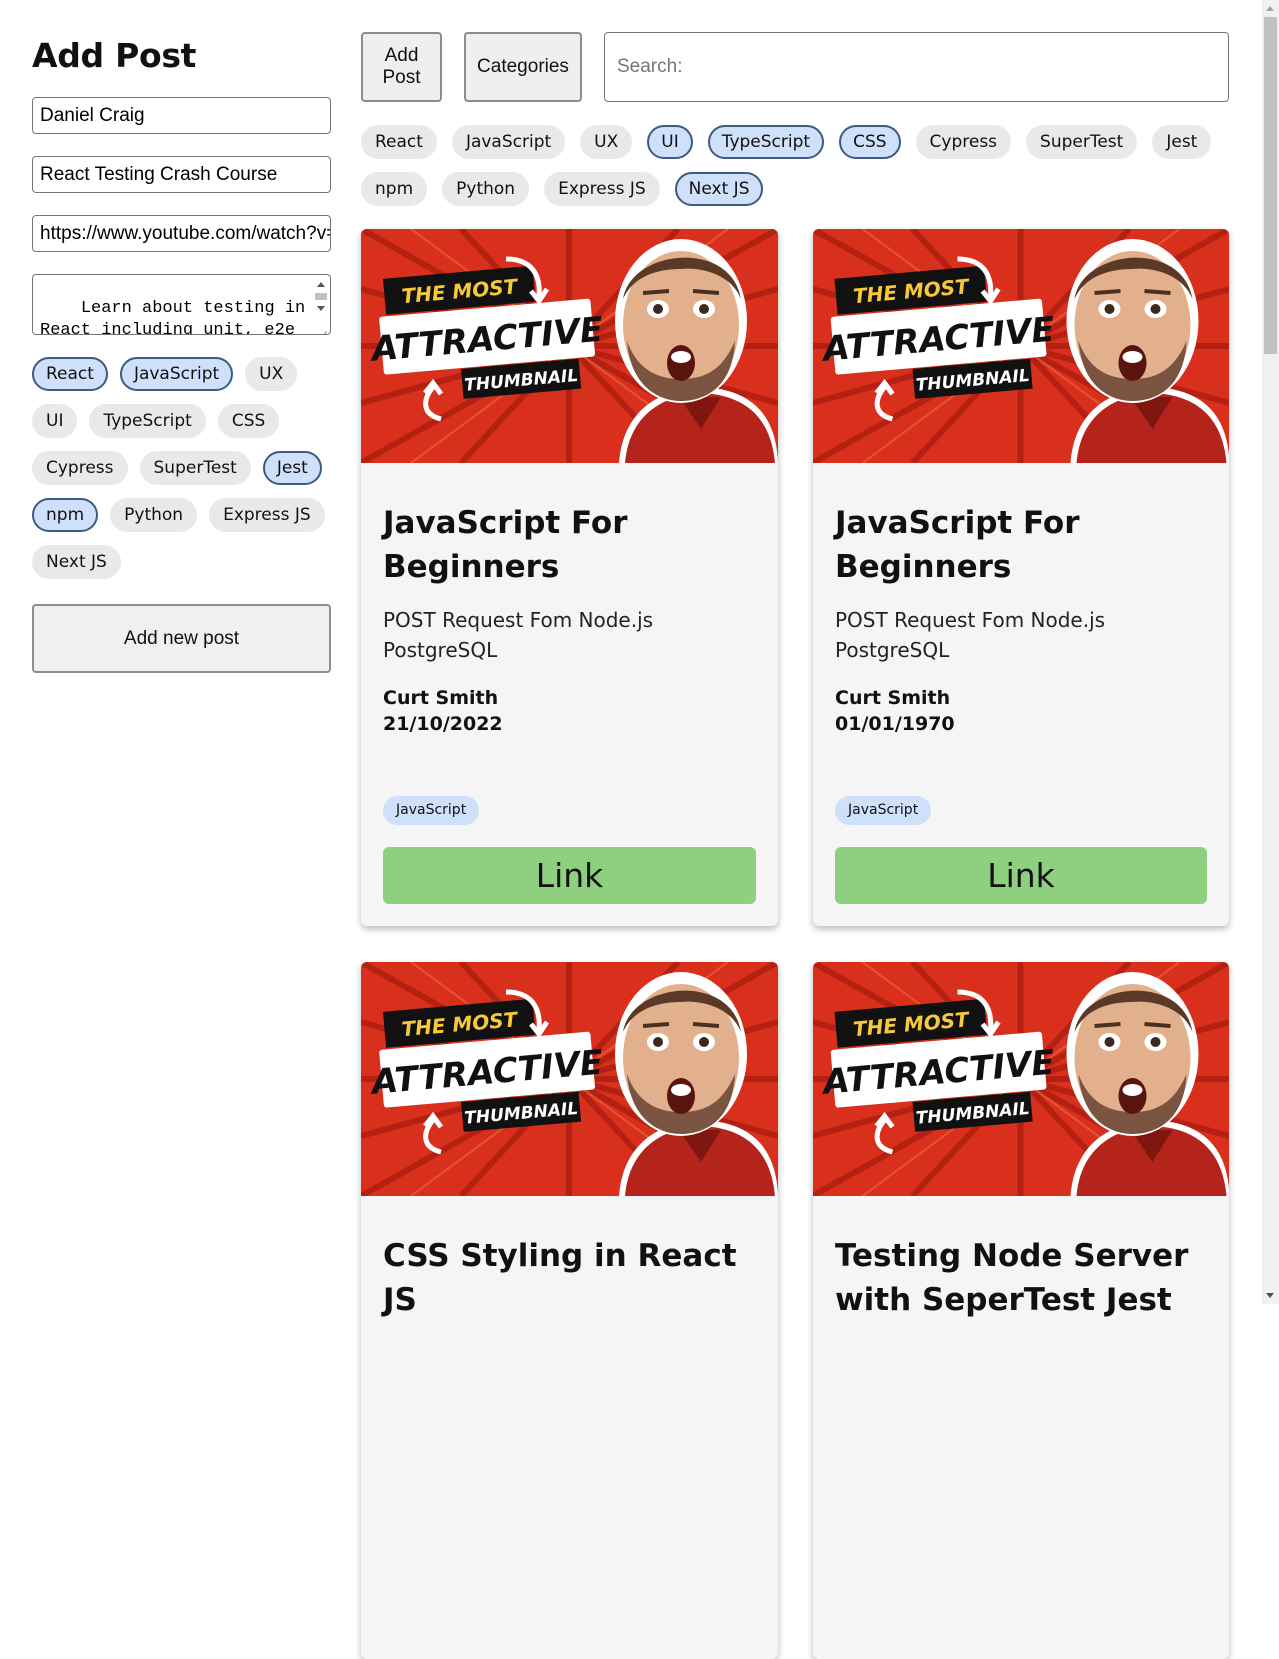 The image size is (1279, 1659). I want to click on post-tag-jest: Jest, so click(292, 468).